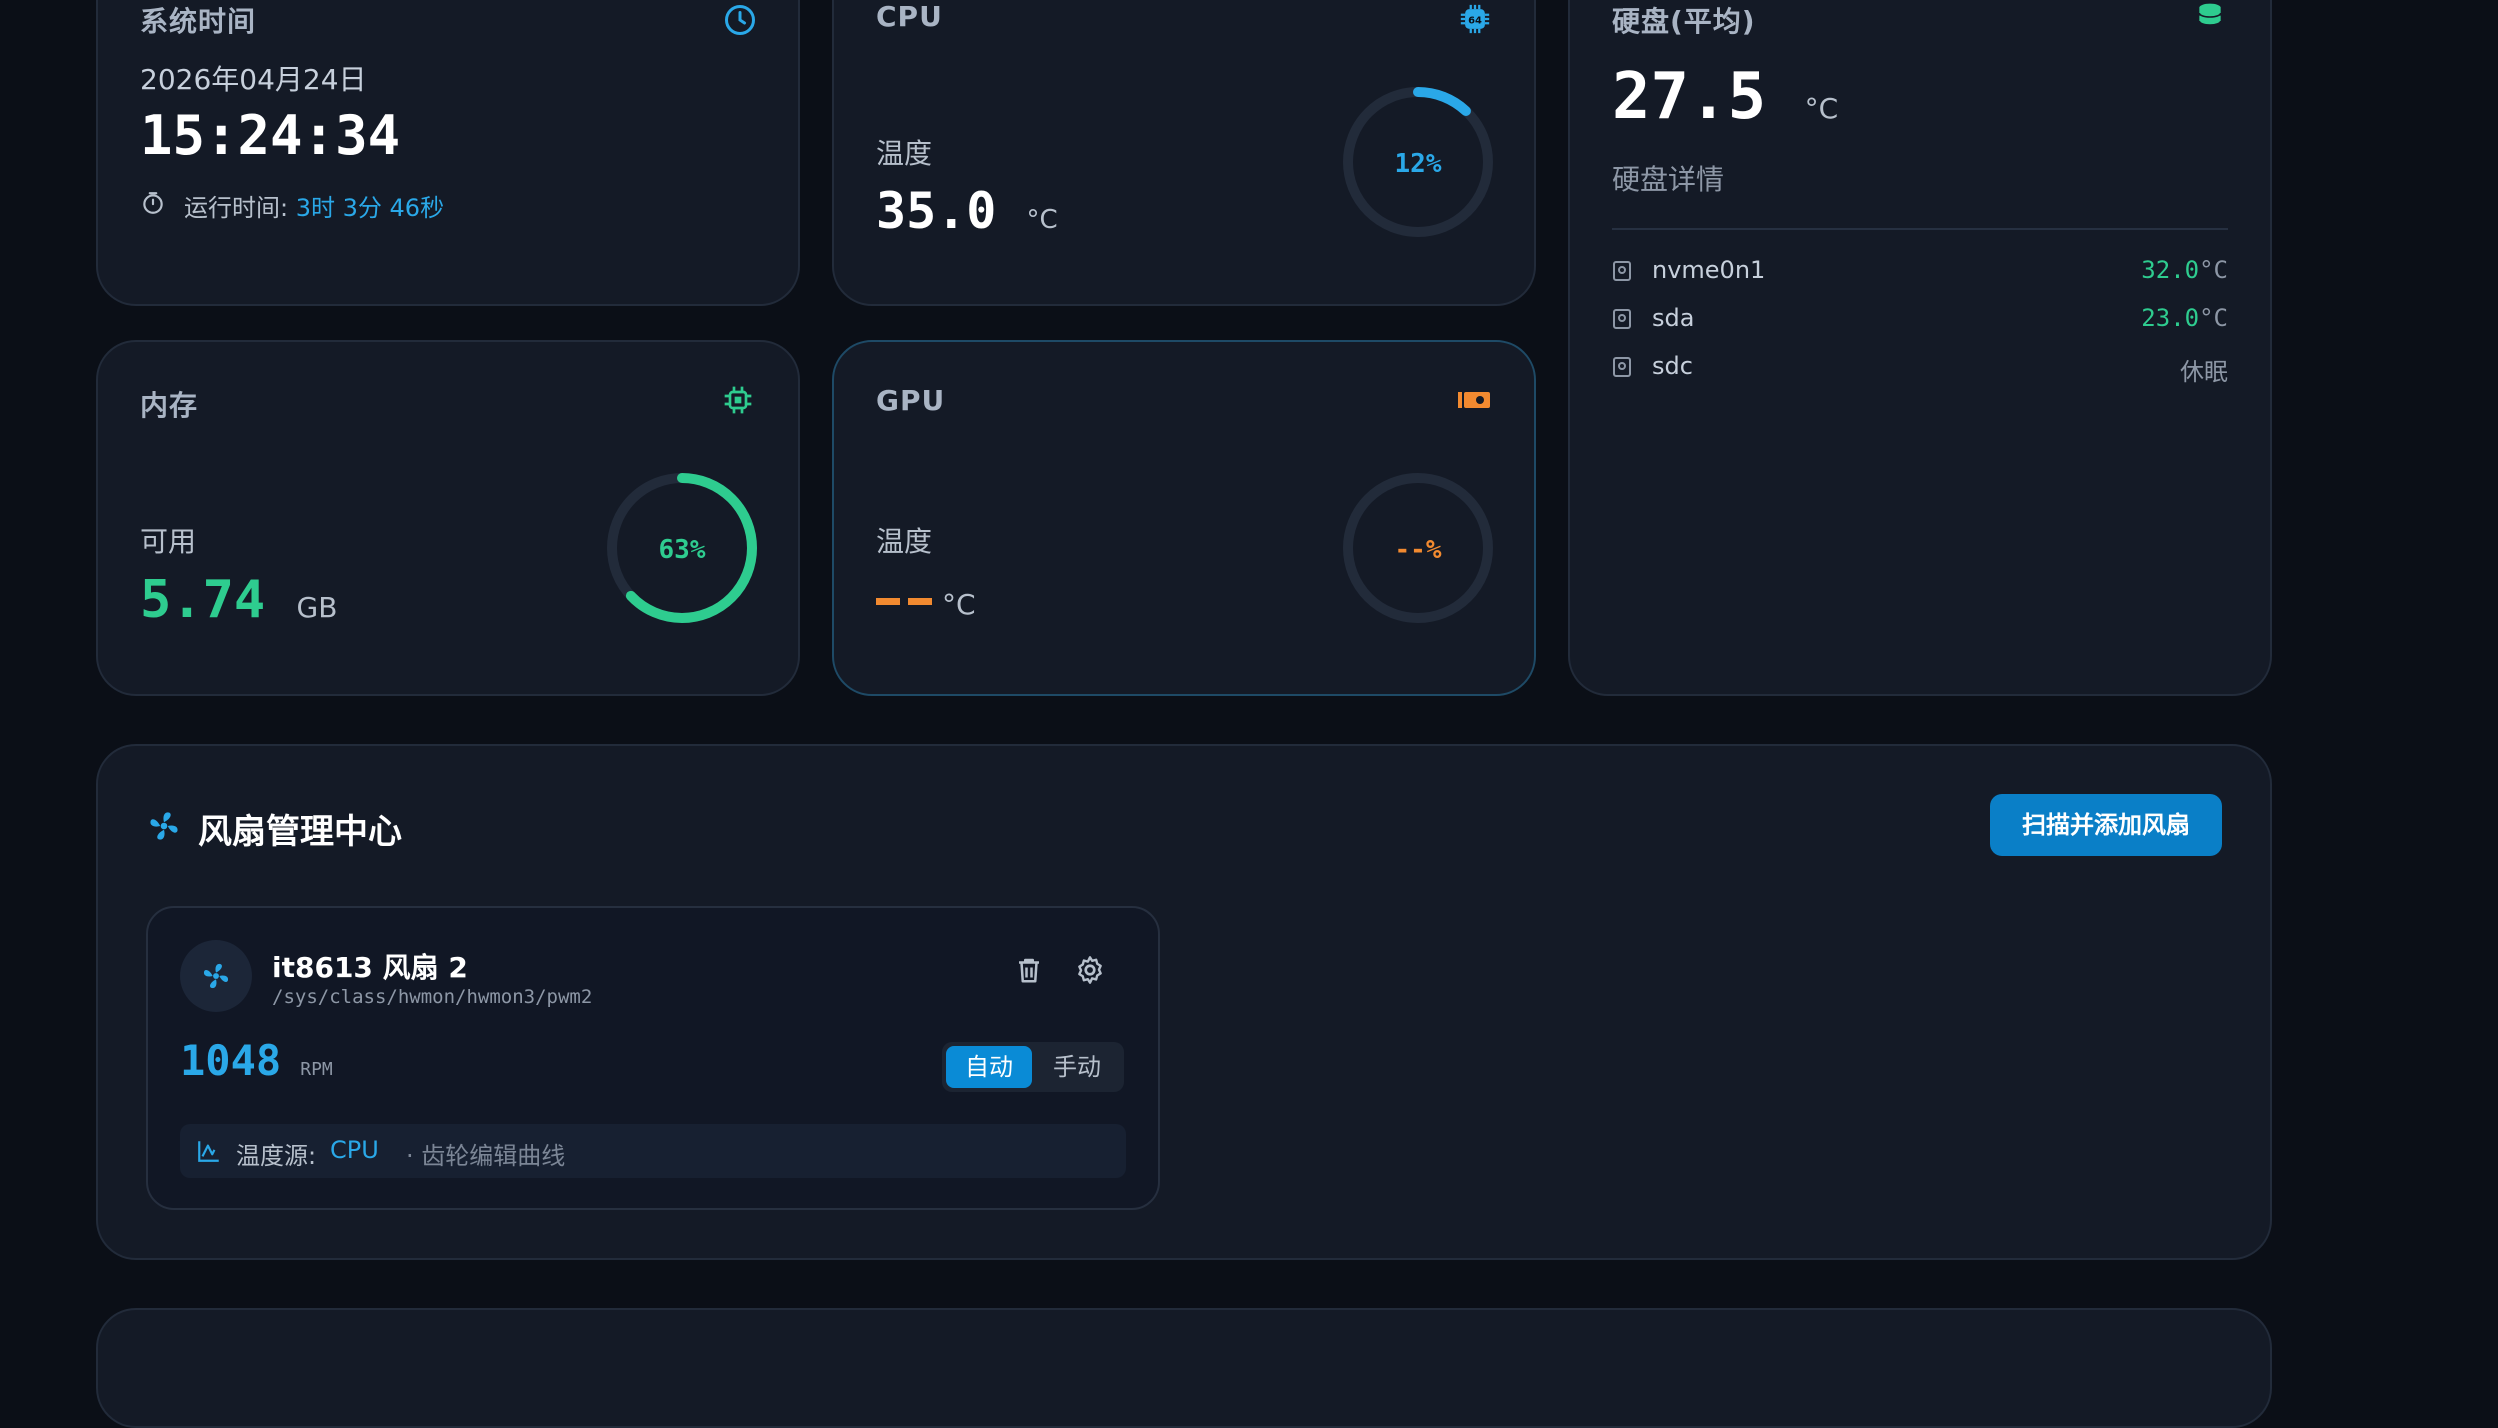 Image resolution: width=2498 pixels, height=1428 pixels. What do you see at coordinates (208, 1151) in the screenshot?
I see `curve-chart-icon` at bounding box center [208, 1151].